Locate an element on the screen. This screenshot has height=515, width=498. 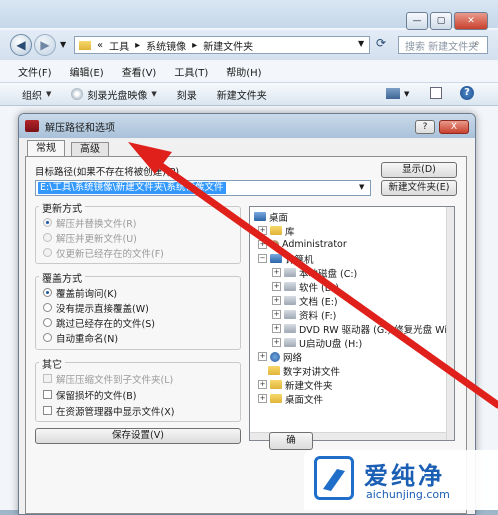
breadcrumb-2: 系统镜像 is located at coordinates (166, 45).